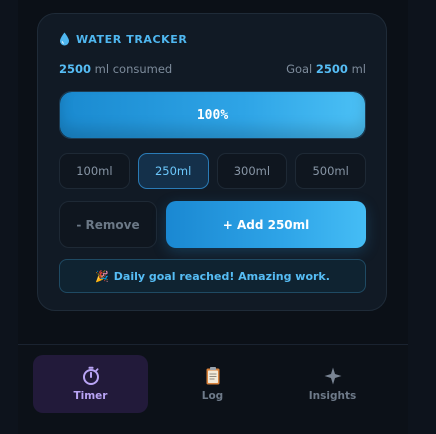 The height and width of the screenshot is (434, 436). Describe the element at coordinates (331, 69) in the screenshot. I see `goal-value: 2500` at that location.